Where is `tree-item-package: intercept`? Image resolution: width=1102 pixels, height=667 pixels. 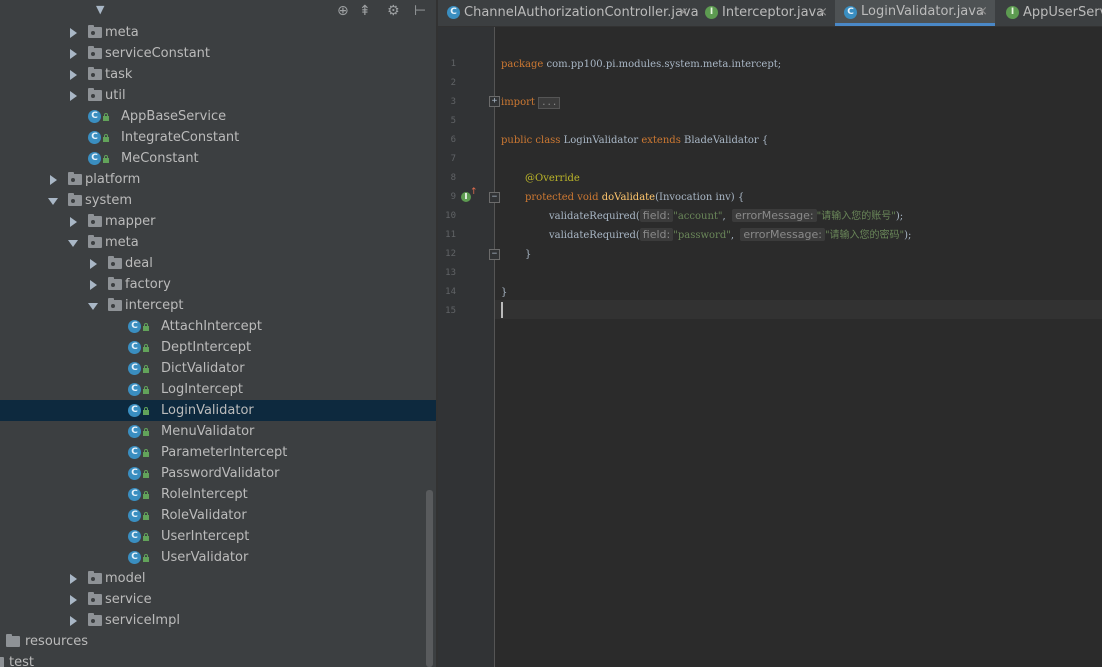
tree-item-package: intercept is located at coordinates (218, 305).